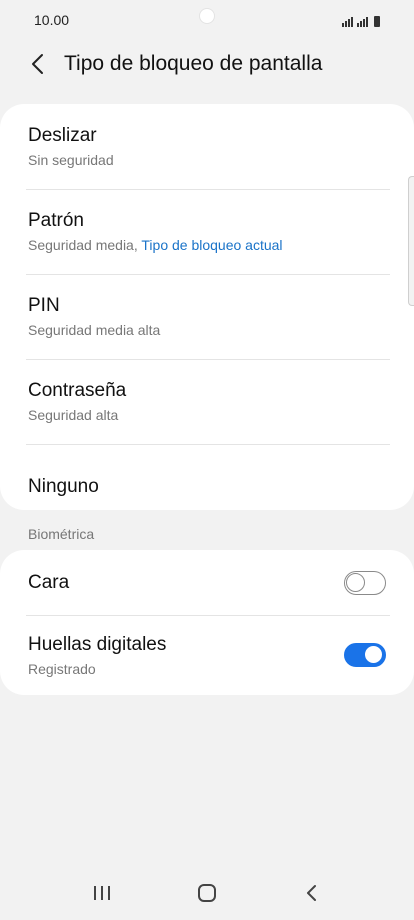 Image resolution: width=414 pixels, height=920 pixels. I want to click on option-title: Patrón, so click(56, 220).